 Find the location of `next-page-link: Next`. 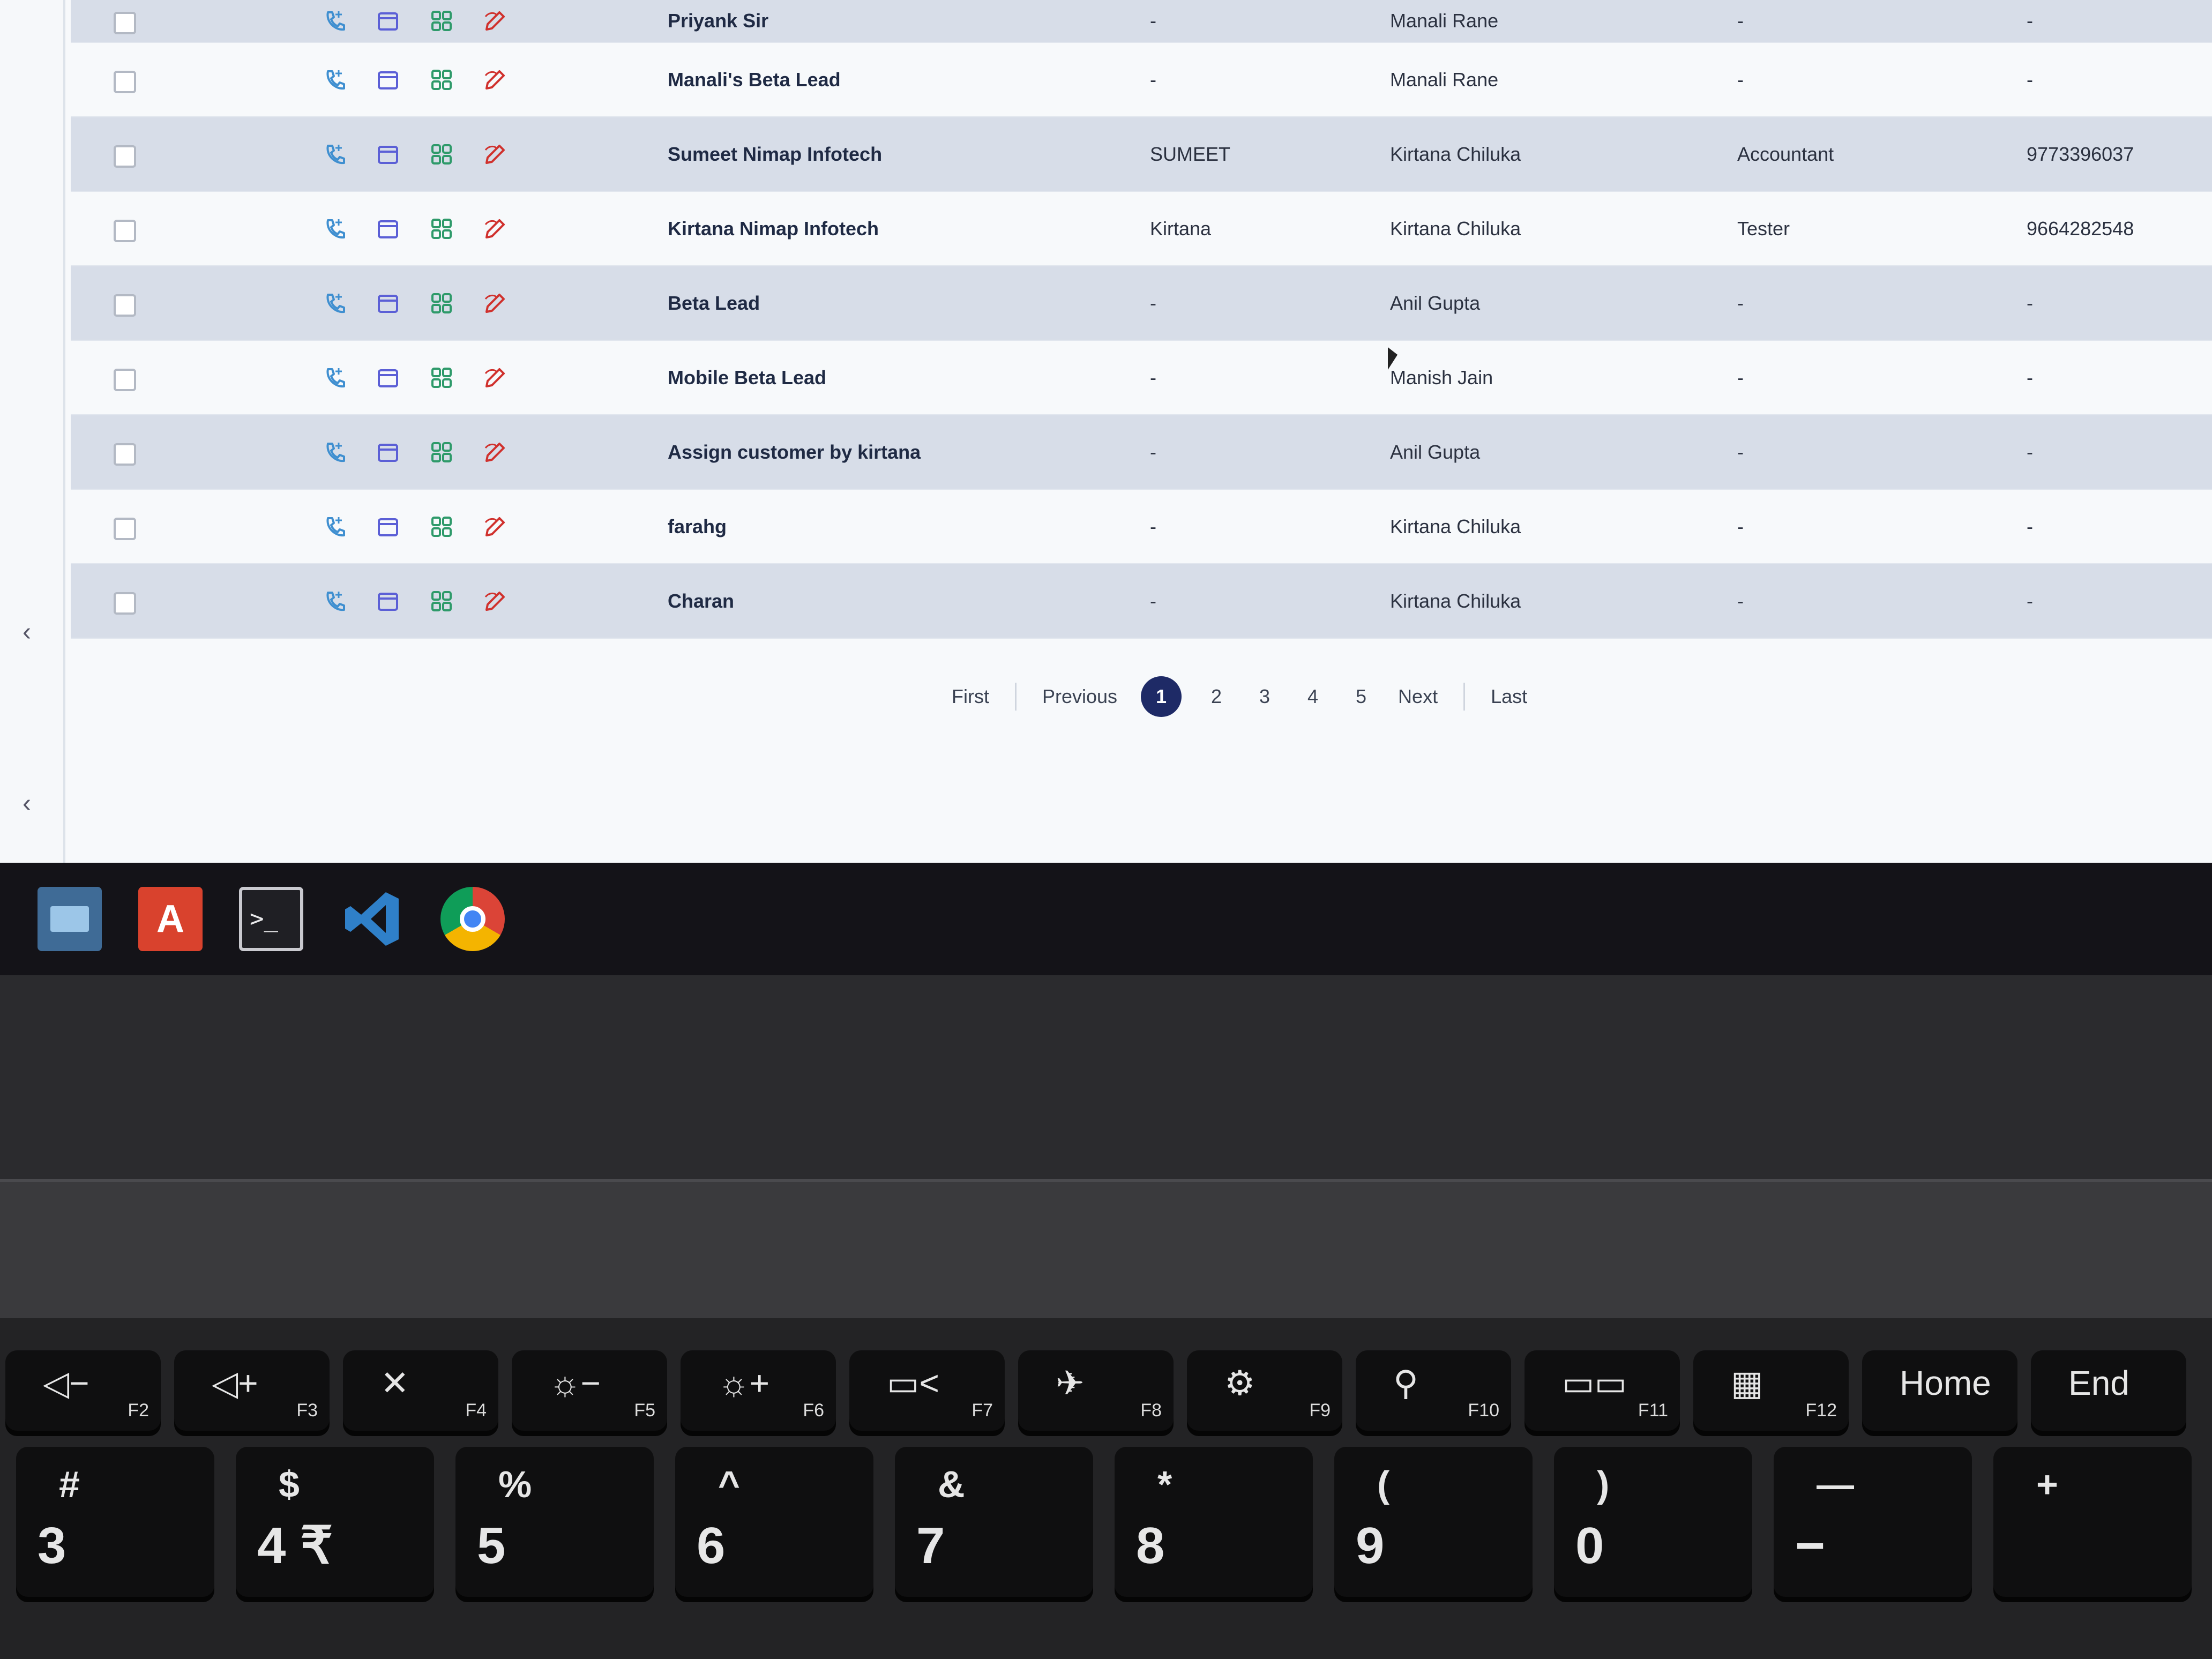

next-page-link: Next is located at coordinates (1418, 696).